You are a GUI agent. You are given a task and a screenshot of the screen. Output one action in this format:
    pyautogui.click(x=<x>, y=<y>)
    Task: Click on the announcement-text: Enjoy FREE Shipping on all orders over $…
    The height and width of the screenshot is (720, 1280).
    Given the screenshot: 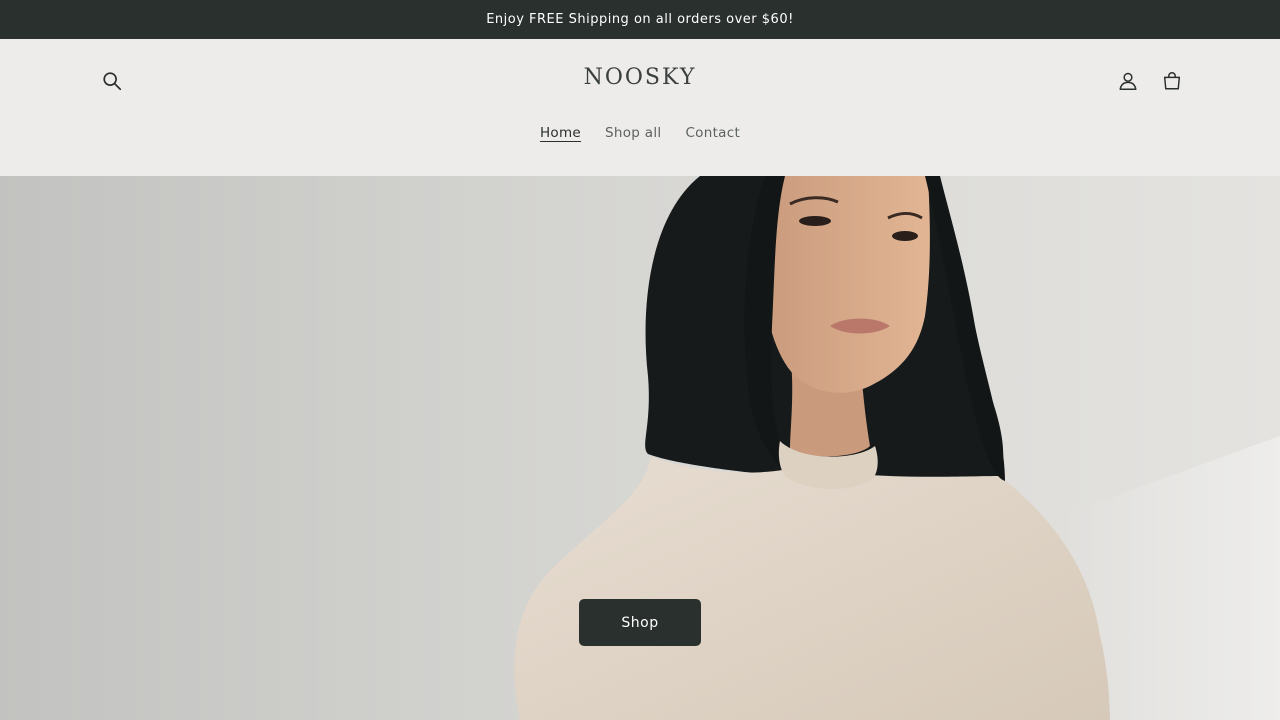 What is the action you would take?
    pyautogui.click(x=640, y=19)
    